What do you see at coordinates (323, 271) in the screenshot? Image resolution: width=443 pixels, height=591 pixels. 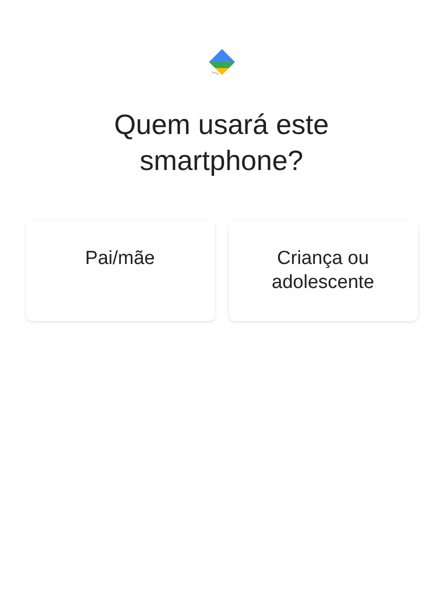 I see `option-card: Criança ou adolescente` at bounding box center [323, 271].